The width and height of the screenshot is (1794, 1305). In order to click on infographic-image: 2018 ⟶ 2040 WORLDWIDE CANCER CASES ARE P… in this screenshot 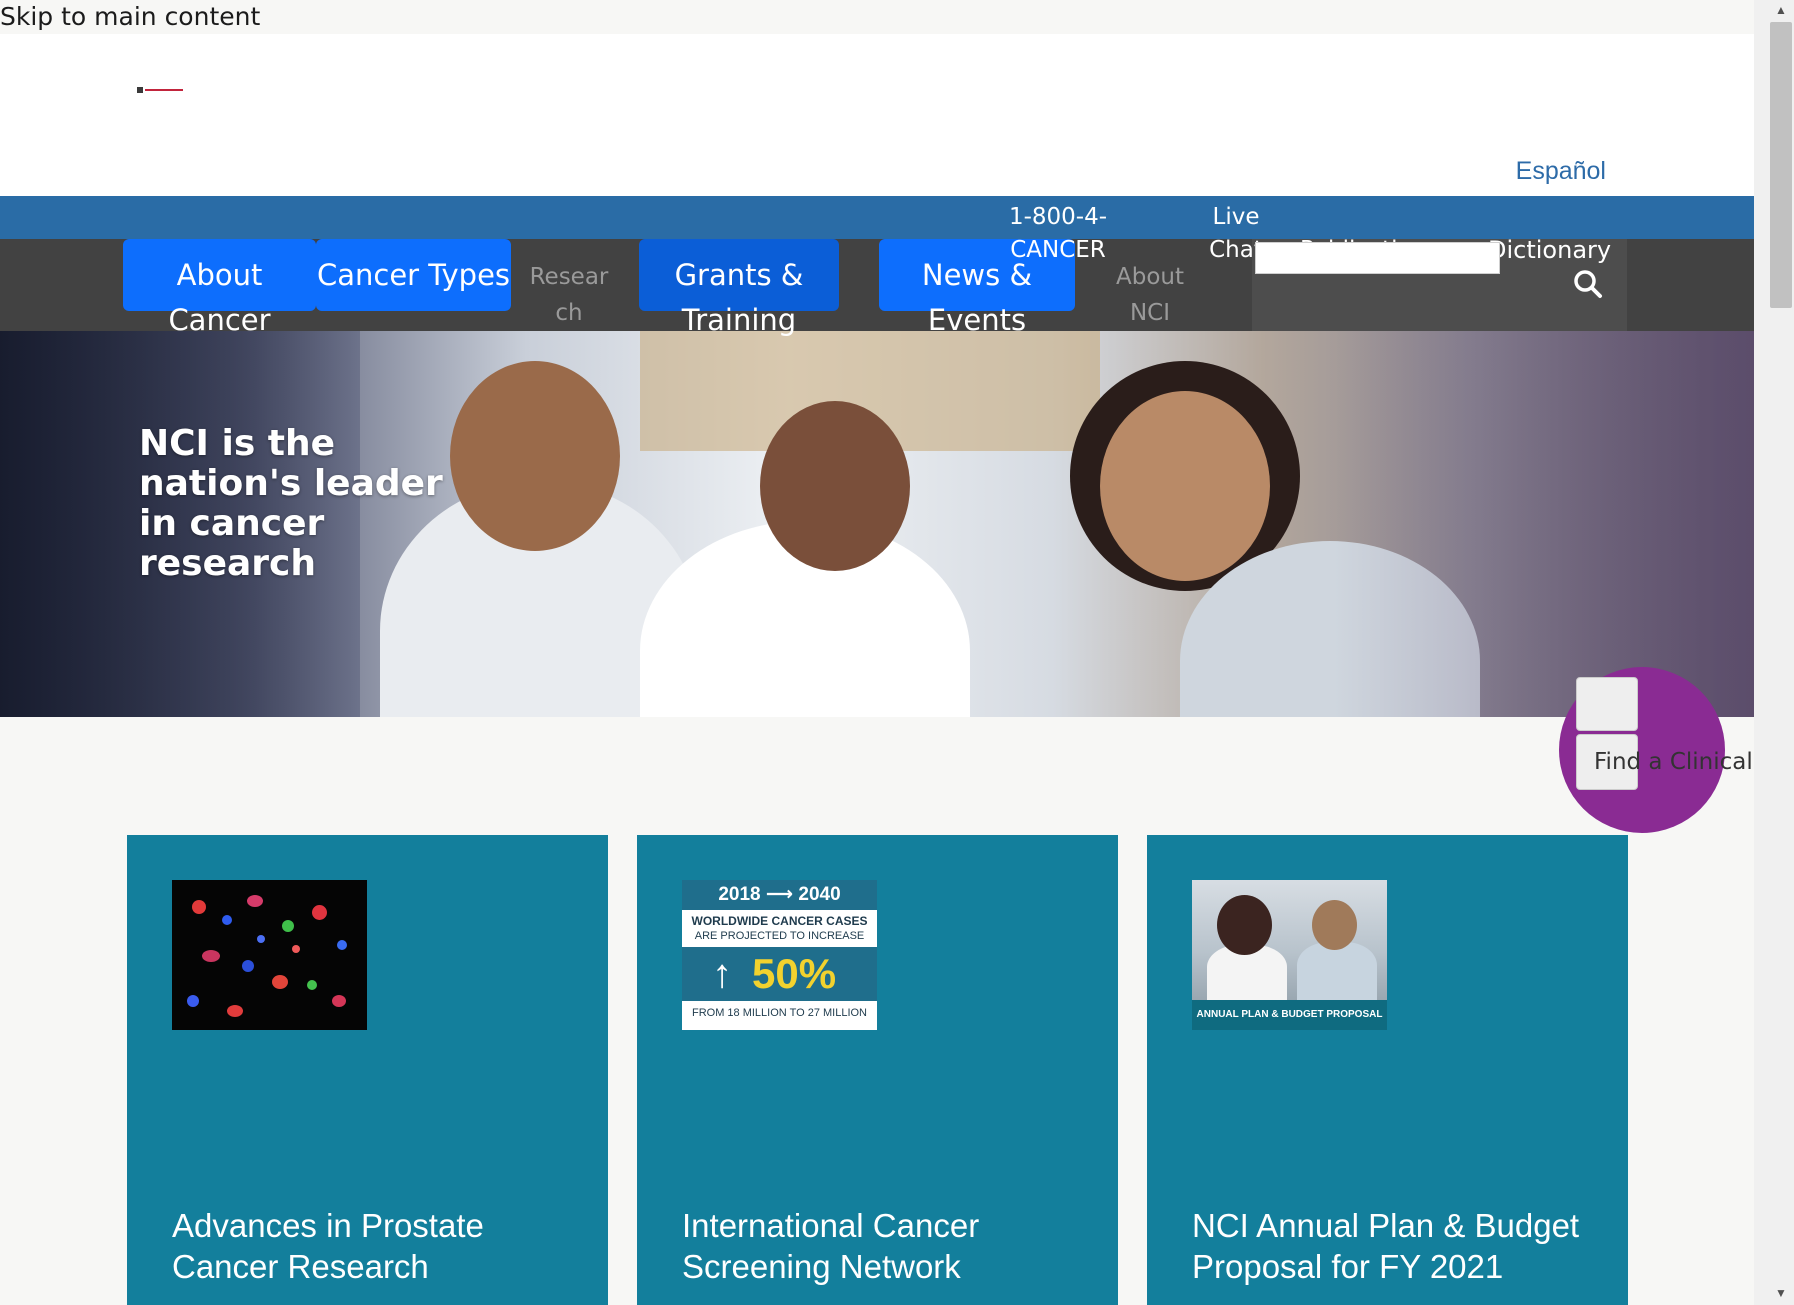, I will do `click(779, 955)`.